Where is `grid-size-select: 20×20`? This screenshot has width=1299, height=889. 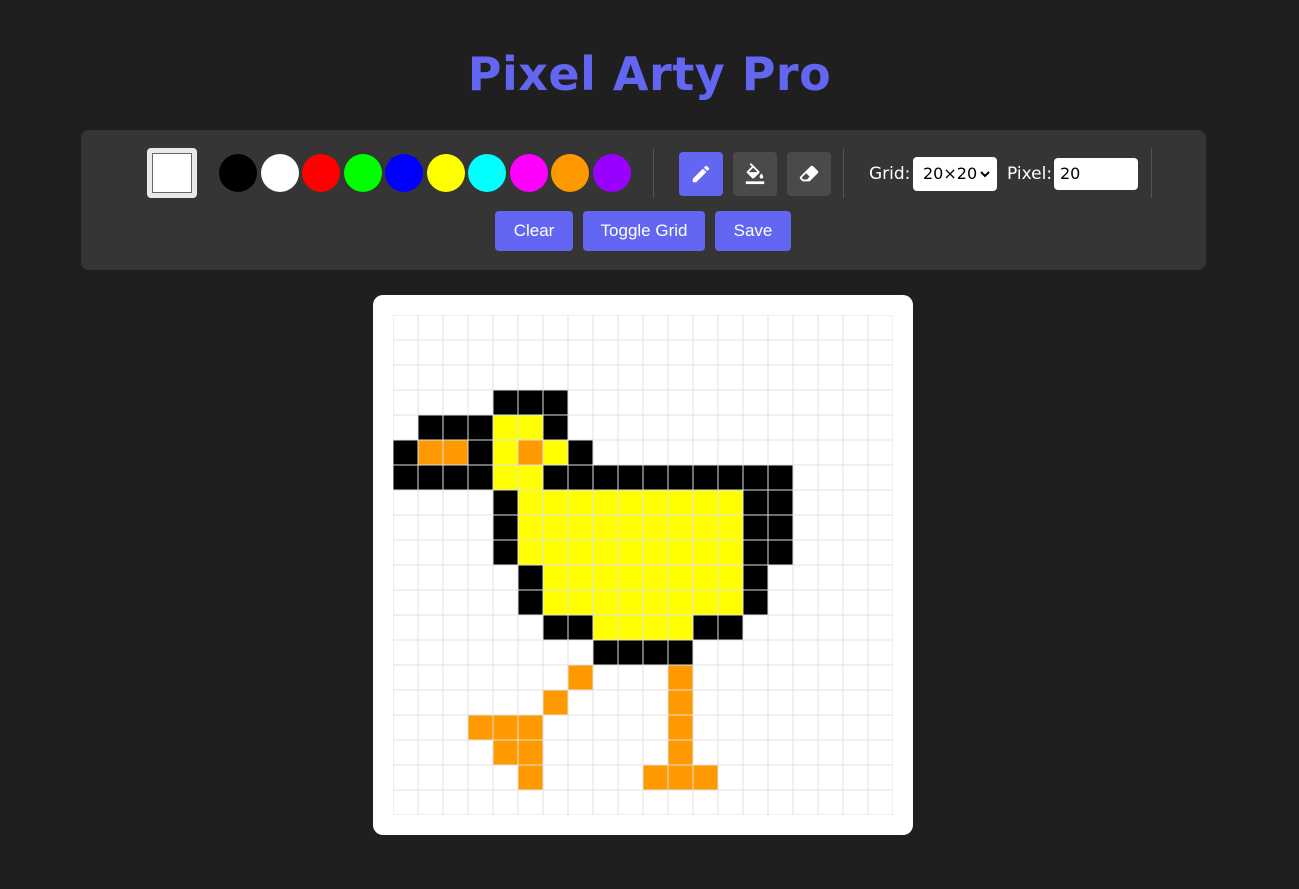 grid-size-select: 20×20 is located at coordinates (955, 174).